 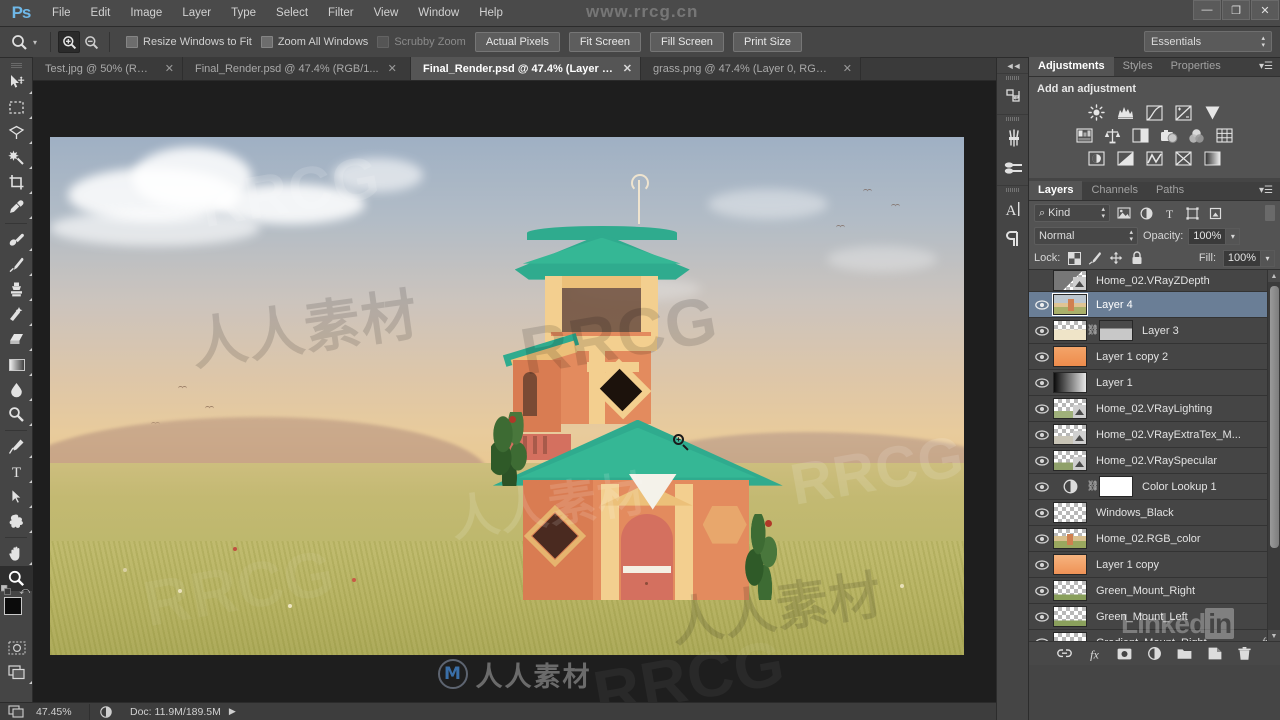 What do you see at coordinates (1214, 654) in the screenshot?
I see `new-layer-icon` at bounding box center [1214, 654].